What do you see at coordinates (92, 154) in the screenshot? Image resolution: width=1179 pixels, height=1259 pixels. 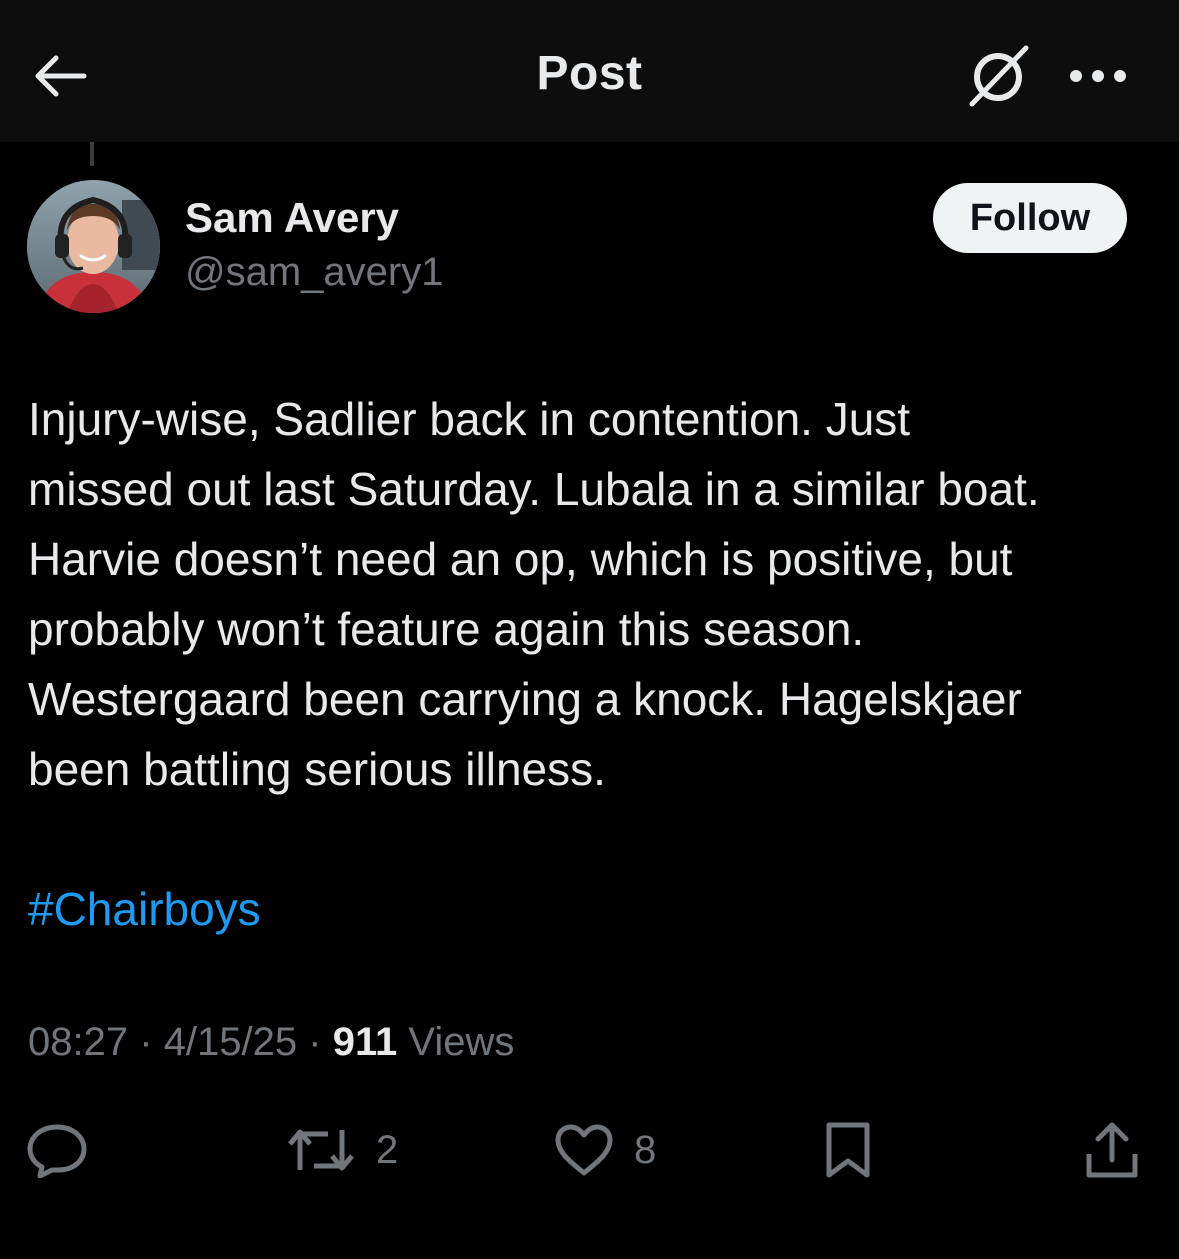 I see `thread-connector-line` at bounding box center [92, 154].